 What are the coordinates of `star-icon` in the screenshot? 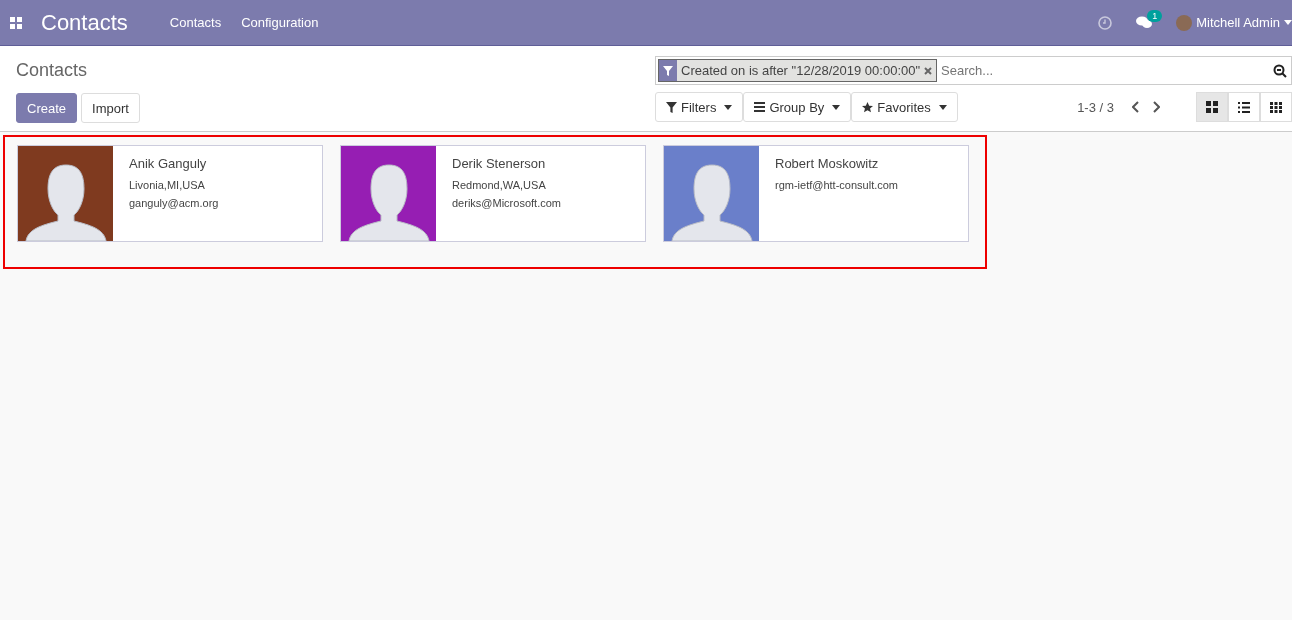 It's located at (868, 107).